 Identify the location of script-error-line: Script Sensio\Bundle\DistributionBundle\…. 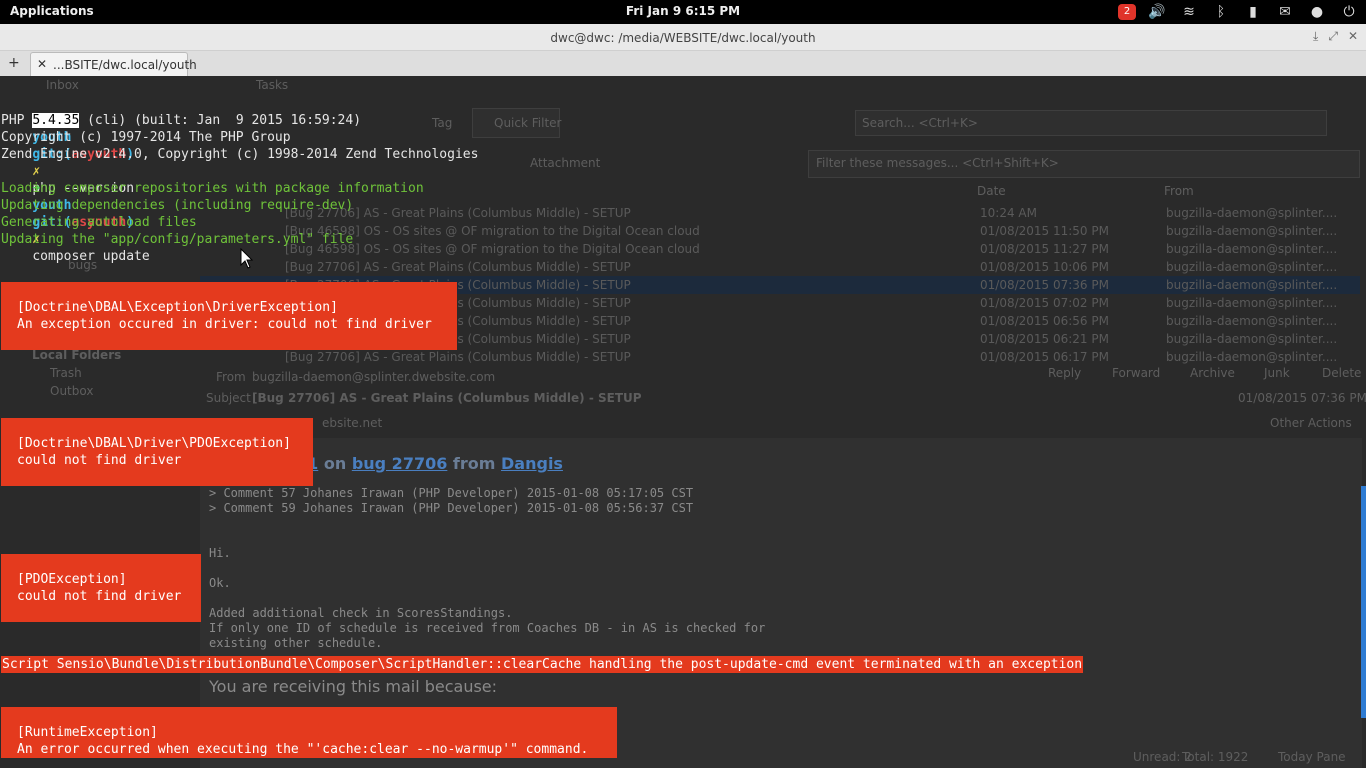
(542, 664).